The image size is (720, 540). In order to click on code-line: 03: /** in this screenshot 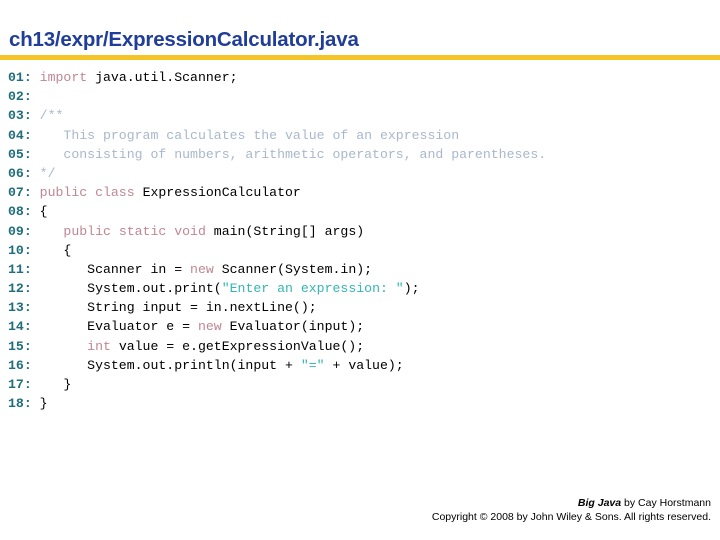, I will do `click(364, 115)`.